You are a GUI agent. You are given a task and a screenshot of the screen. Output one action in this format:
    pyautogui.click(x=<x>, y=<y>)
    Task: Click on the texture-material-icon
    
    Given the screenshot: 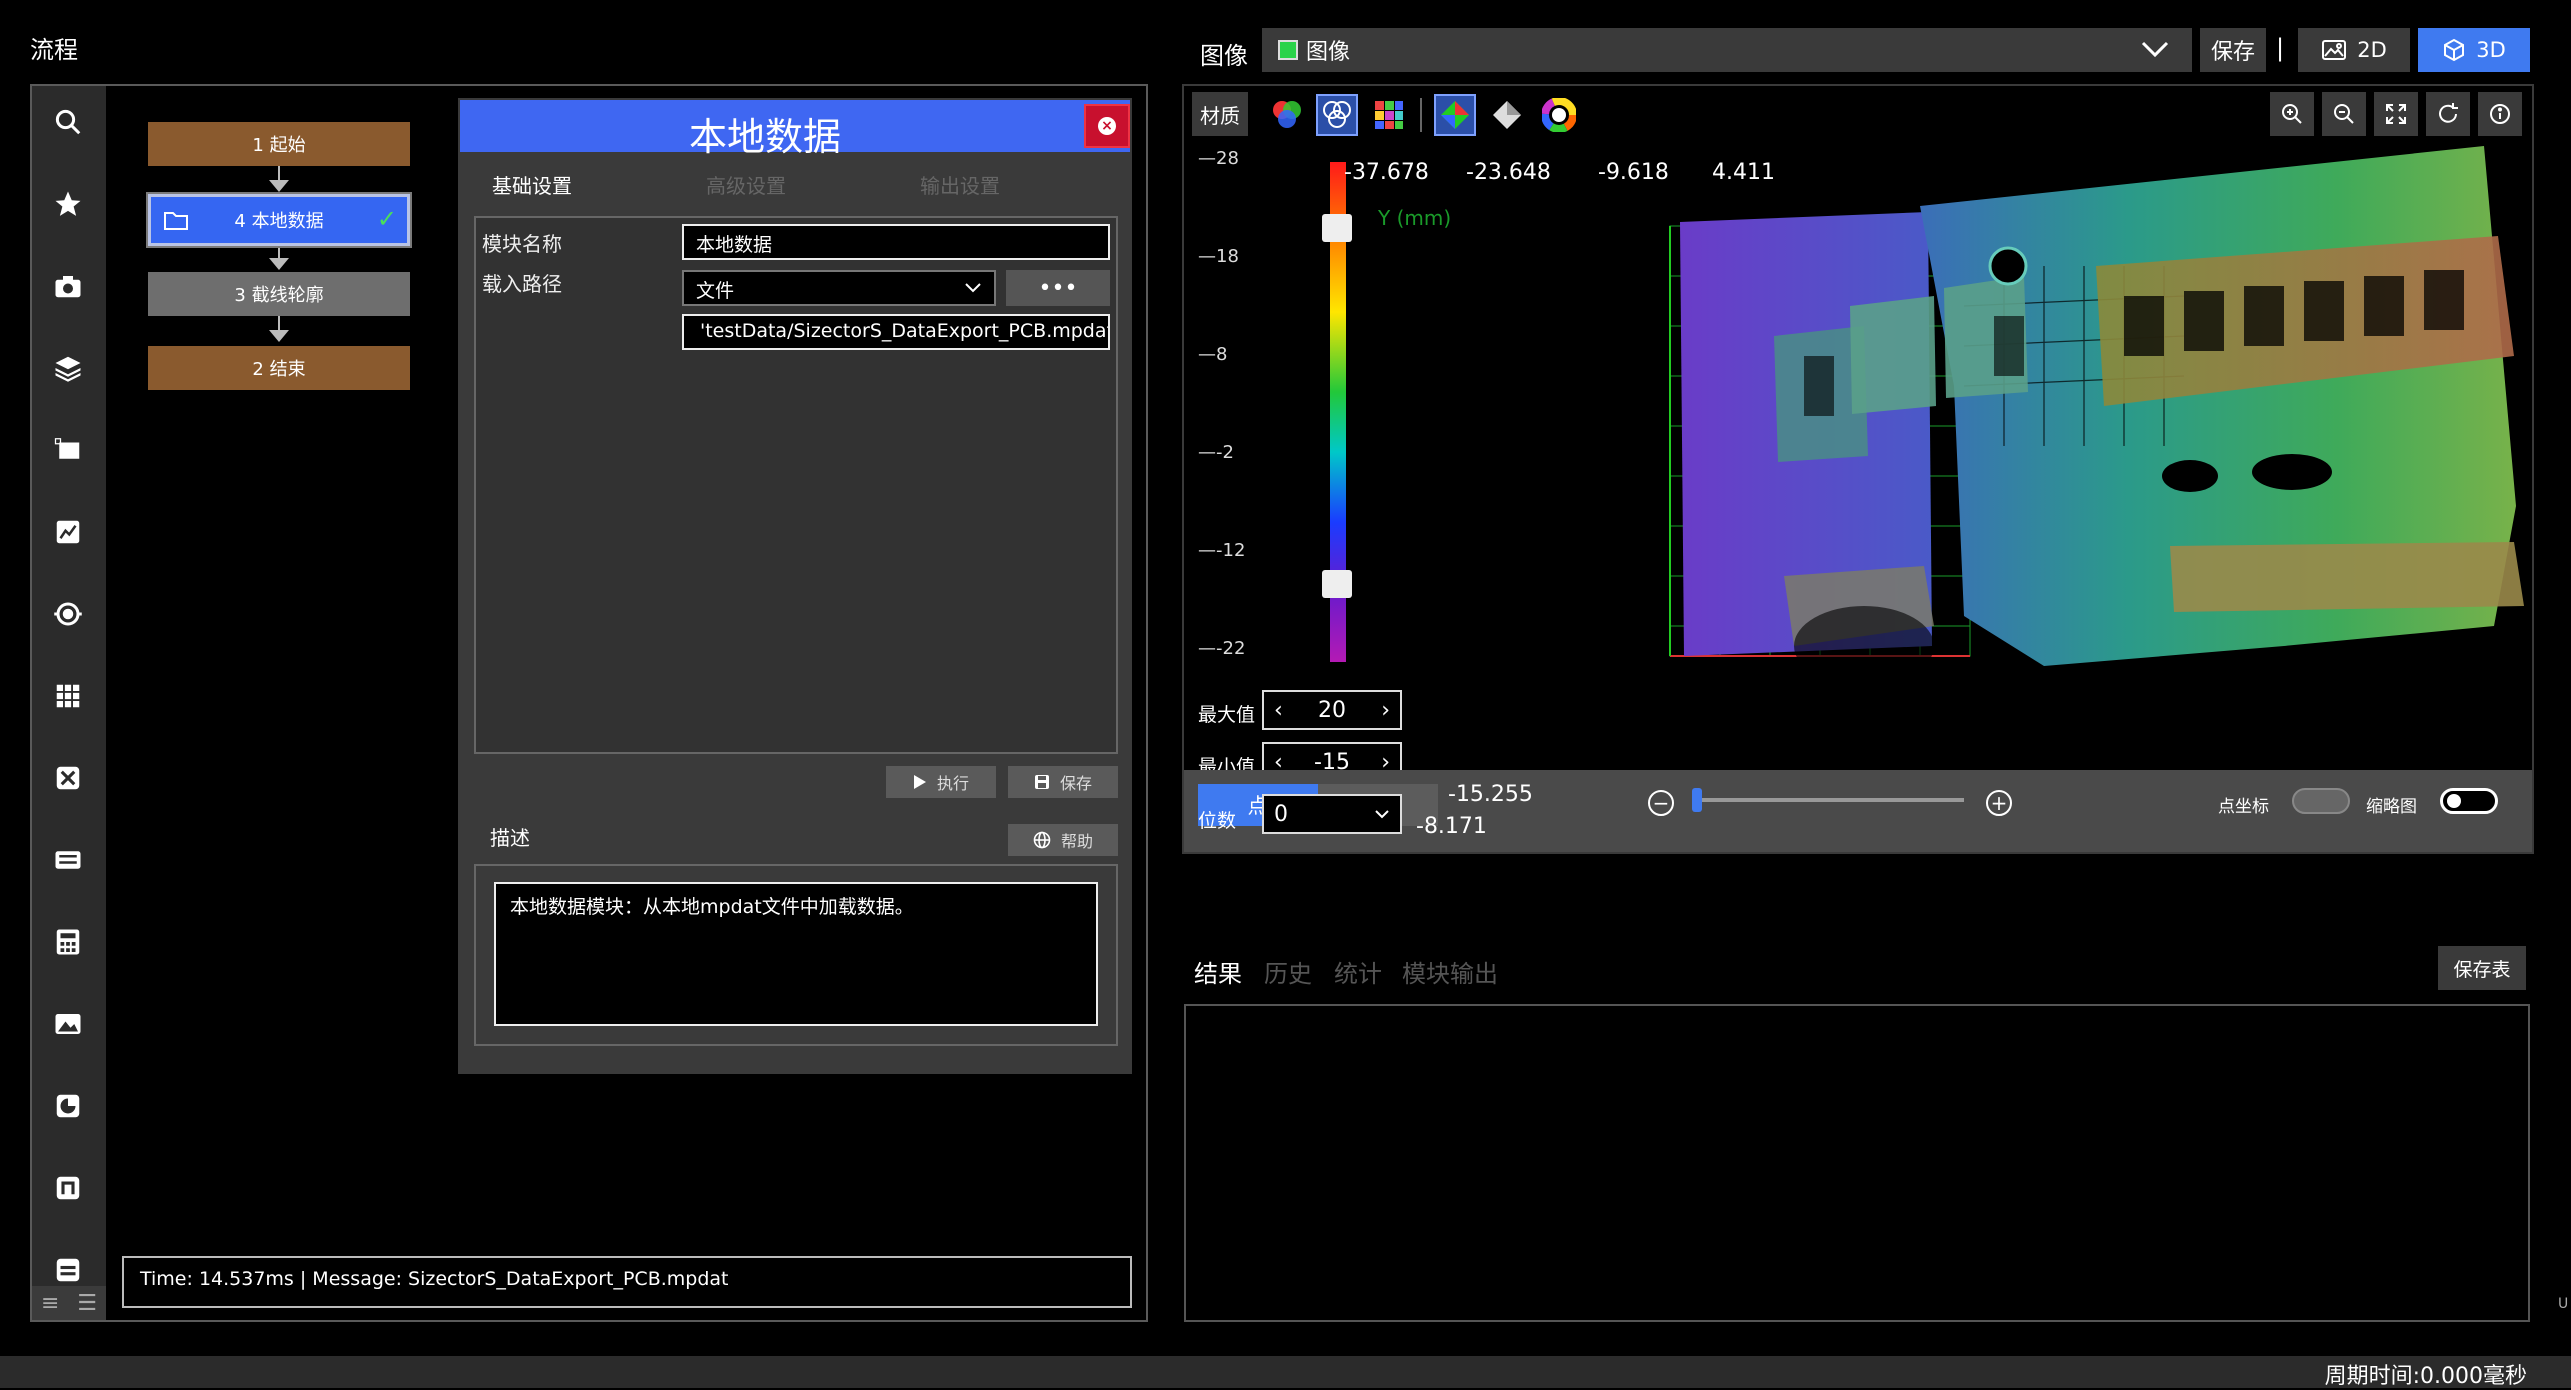 What is the action you would take?
    pyautogui.click(x=1389, y=115)
    